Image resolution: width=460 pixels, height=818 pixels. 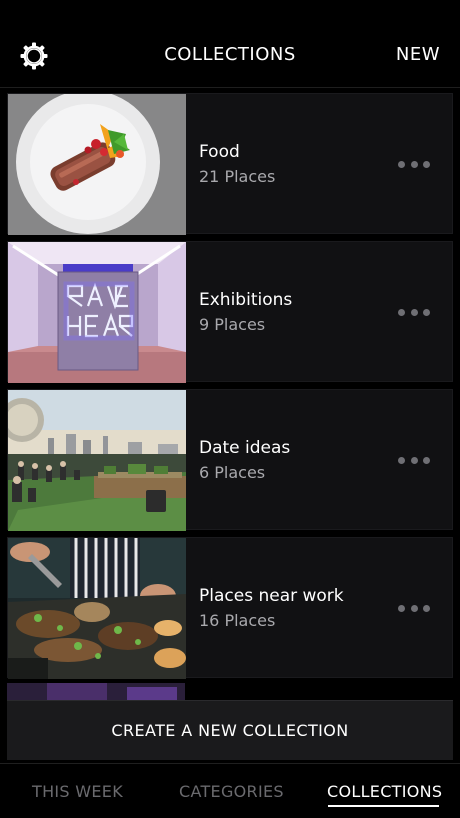 What do you see at coordinates (232, 472) in the screenshot?
I see `collection-count: 6 Places` at bounding box center [232, 472].